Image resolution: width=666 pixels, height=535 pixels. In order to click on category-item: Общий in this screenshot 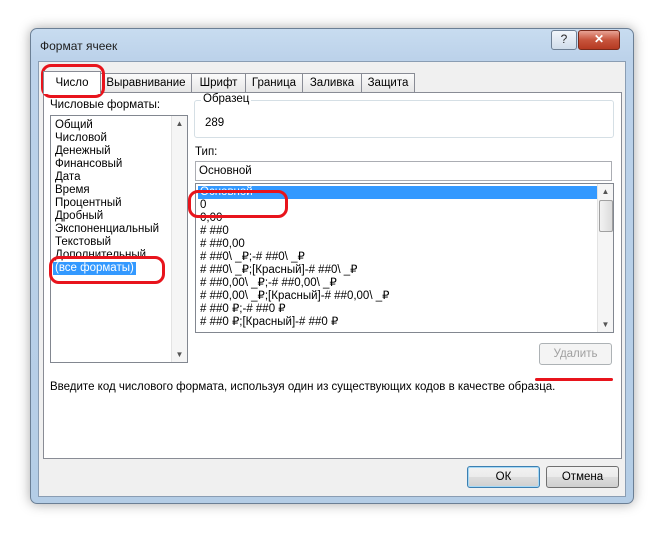, I will do `click(74, 125)`.